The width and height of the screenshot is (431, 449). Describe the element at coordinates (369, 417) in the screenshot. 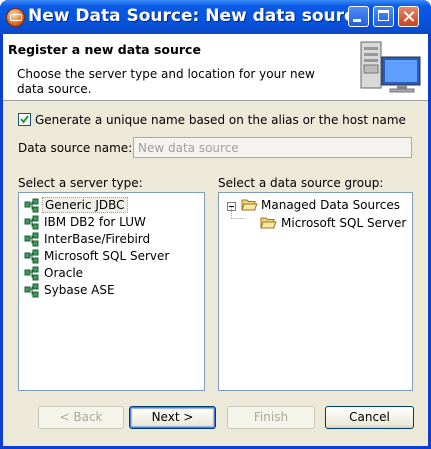

I see `cancel-button: Cancel` at that location.